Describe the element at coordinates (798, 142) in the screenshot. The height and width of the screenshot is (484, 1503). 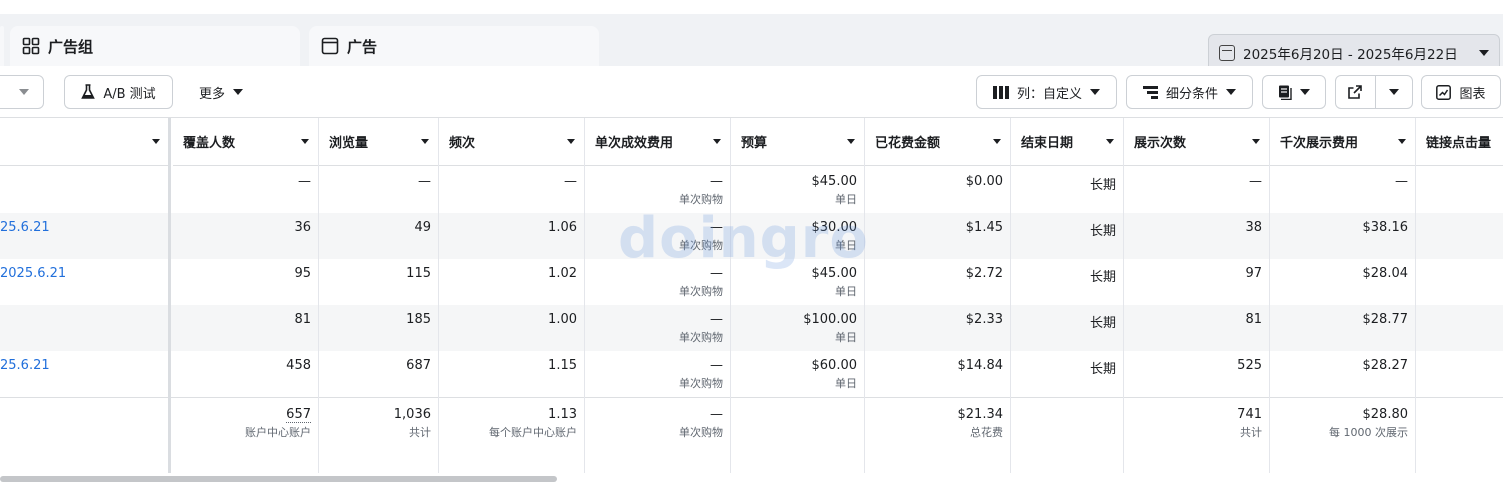
I see `header-budget: 预算` at that location.